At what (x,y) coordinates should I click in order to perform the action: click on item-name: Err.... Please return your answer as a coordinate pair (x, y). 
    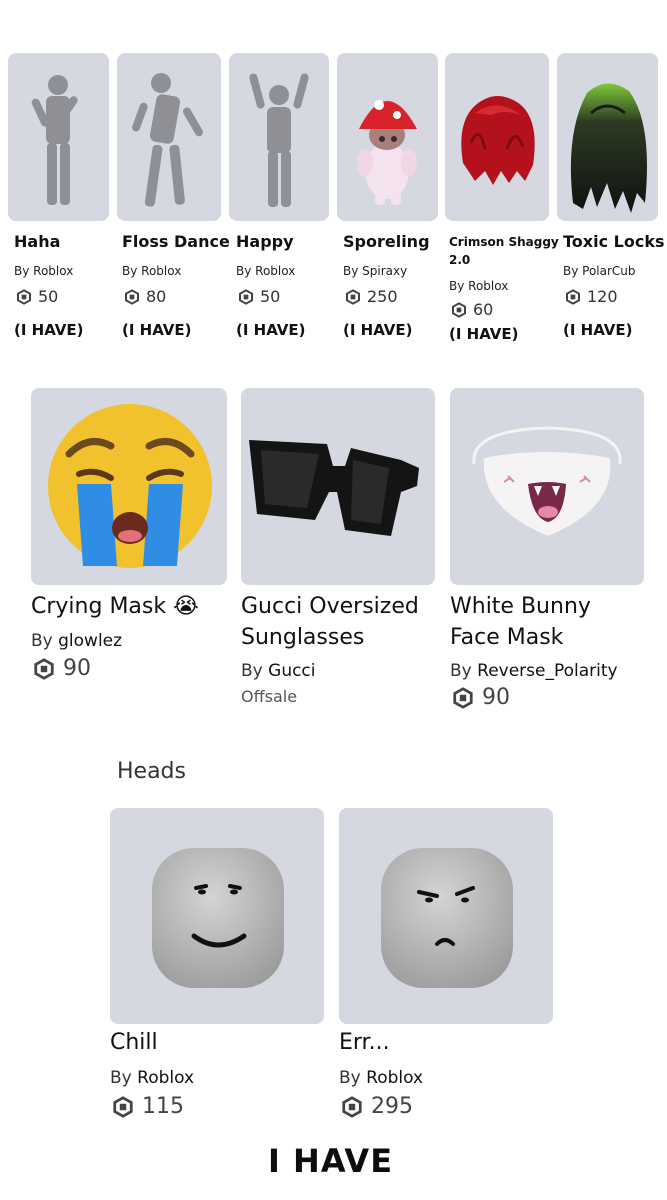
    Looking at the image, I should click on (364, 1042).